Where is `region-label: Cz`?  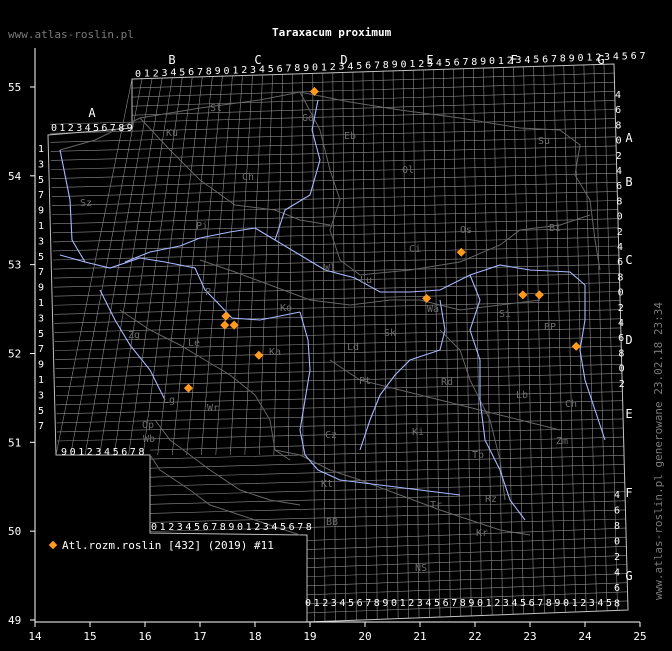 region-label: Cz is located at coordinates (331, 435).